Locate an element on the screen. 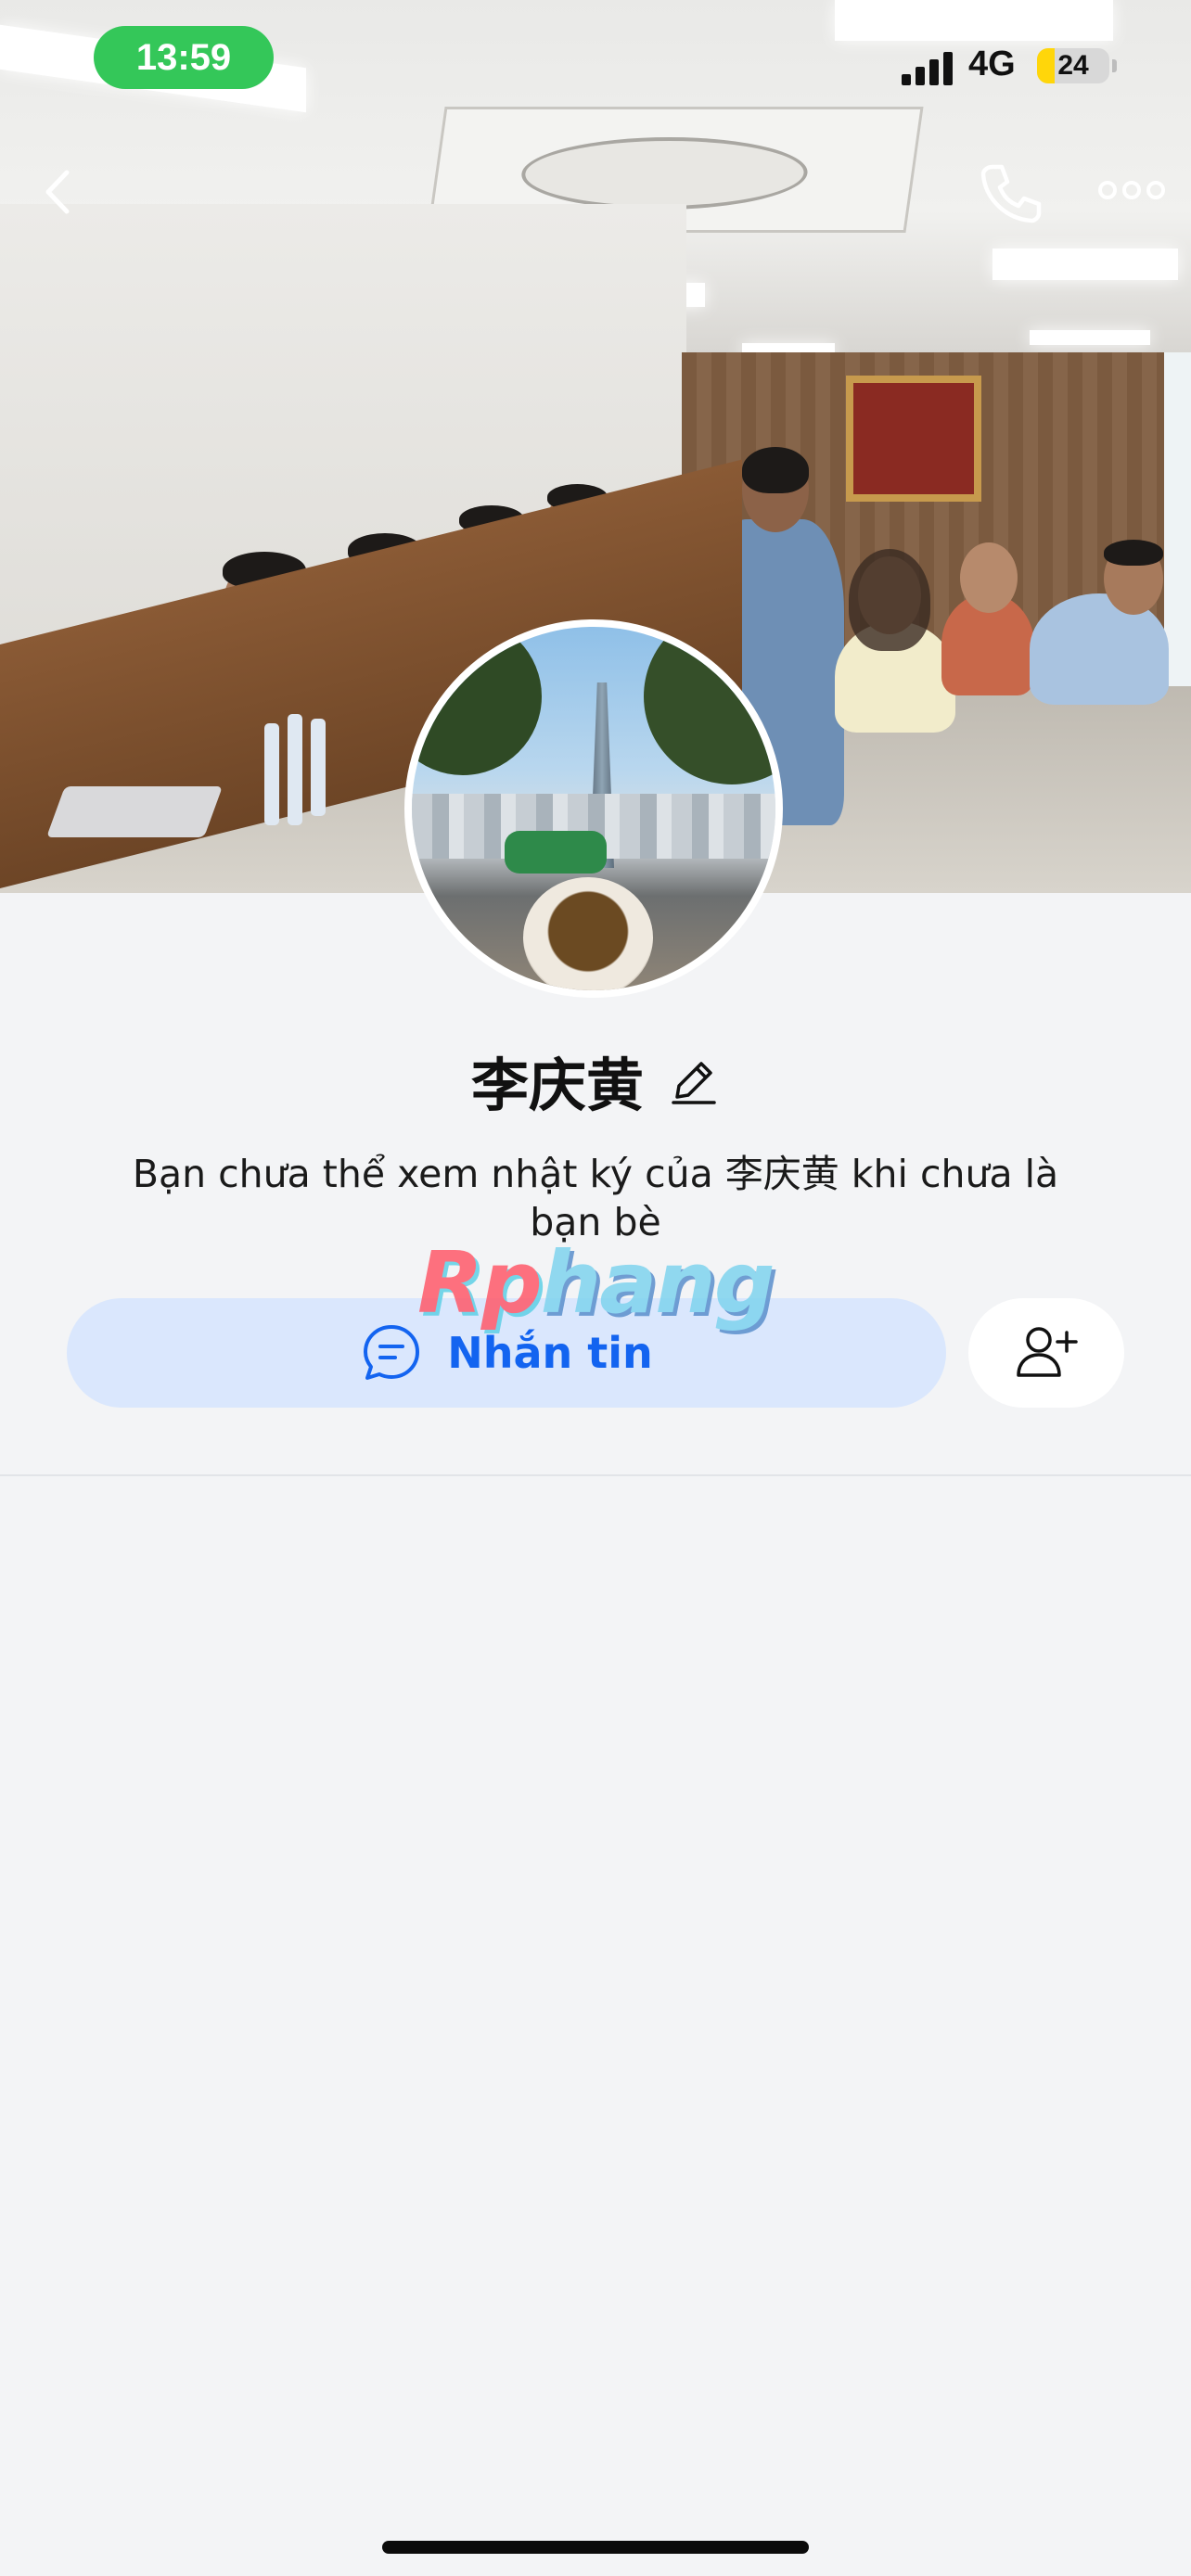 Image resolution: width=1191 pixels, height=2576 pixels. profile-name-row: 李庆黄 is located at coordinates (595, 1080).